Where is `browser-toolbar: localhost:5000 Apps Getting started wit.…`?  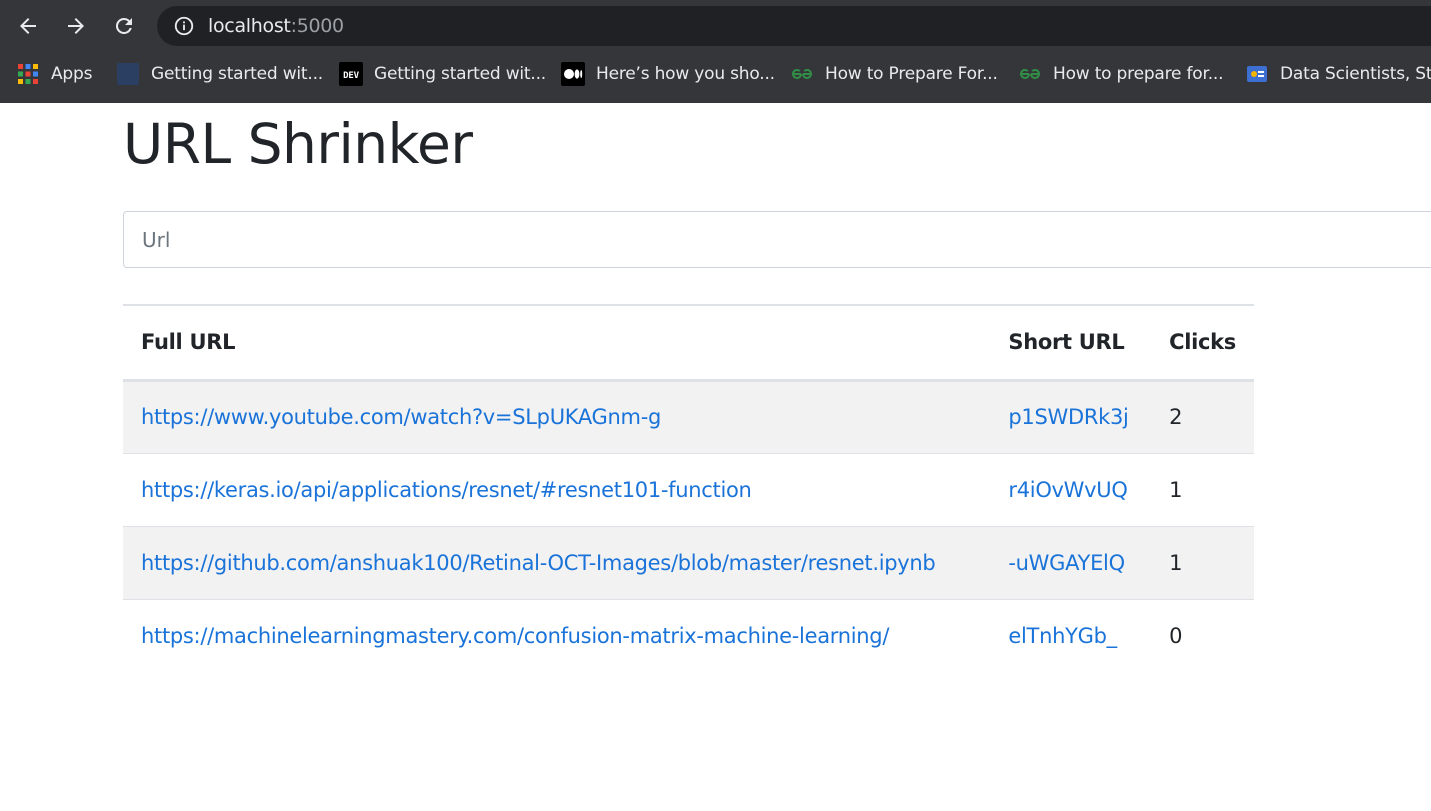
browser-toolbar: localhost:5000 Apps Getting started wit.… is located at coordinates (715, 51).